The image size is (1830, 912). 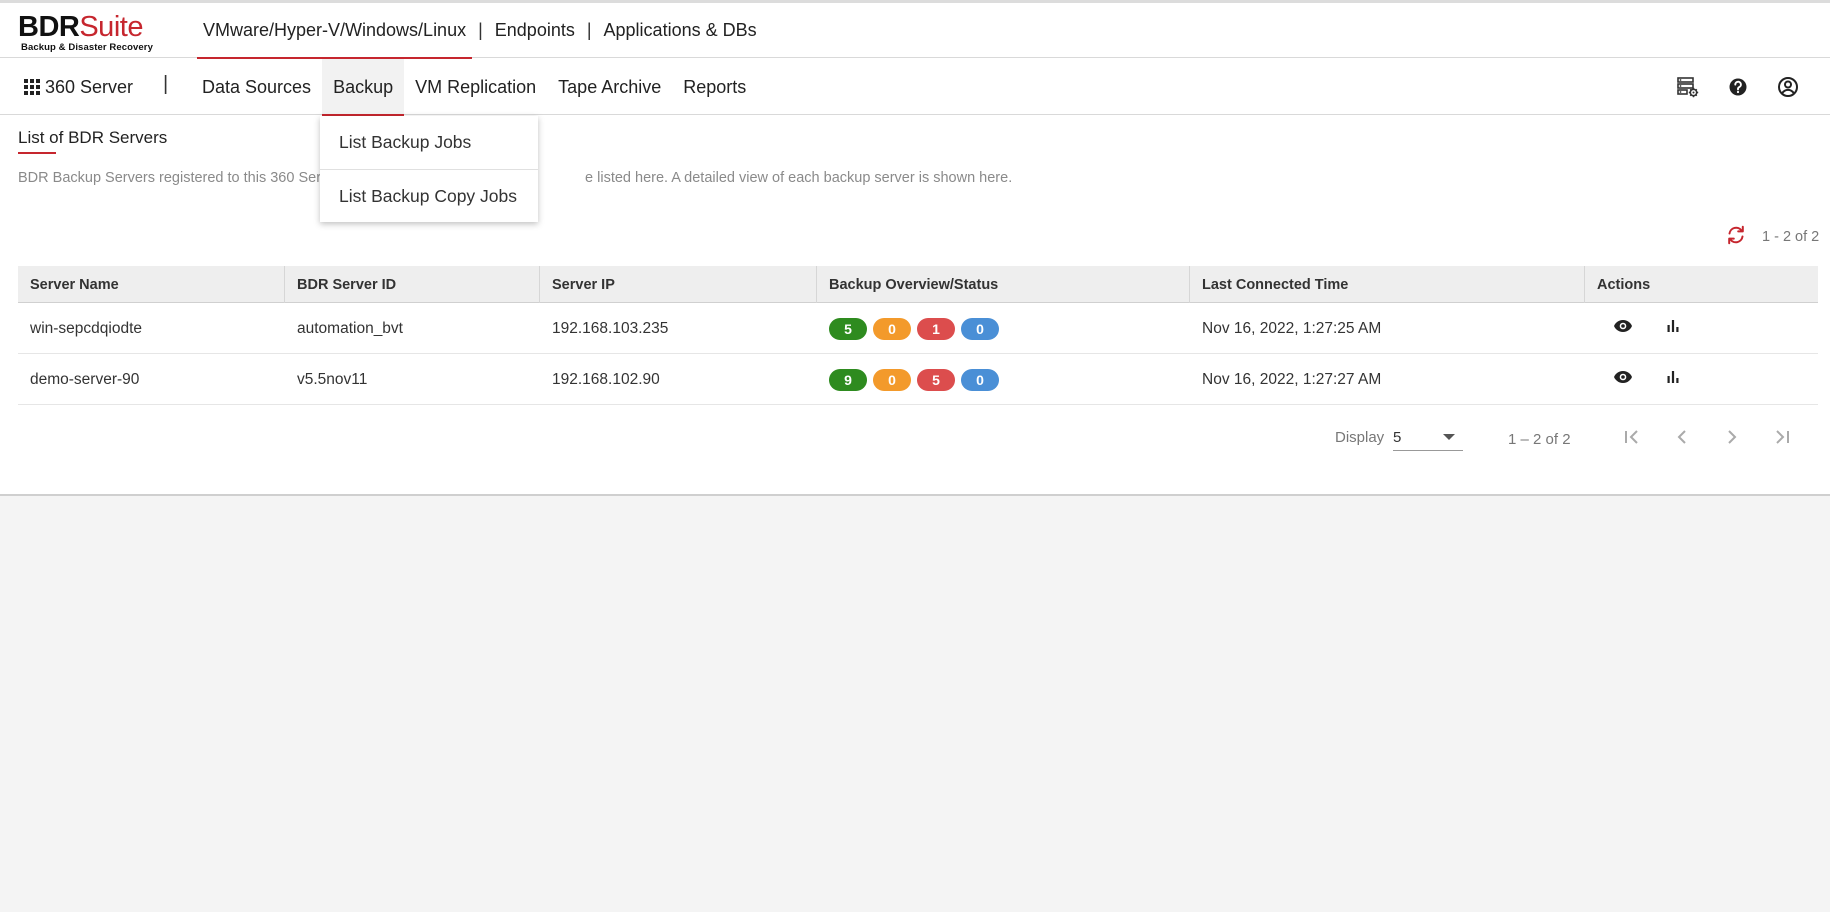 I want to click on status-pills: 9 0 5 0, so click(x=914, y=379).